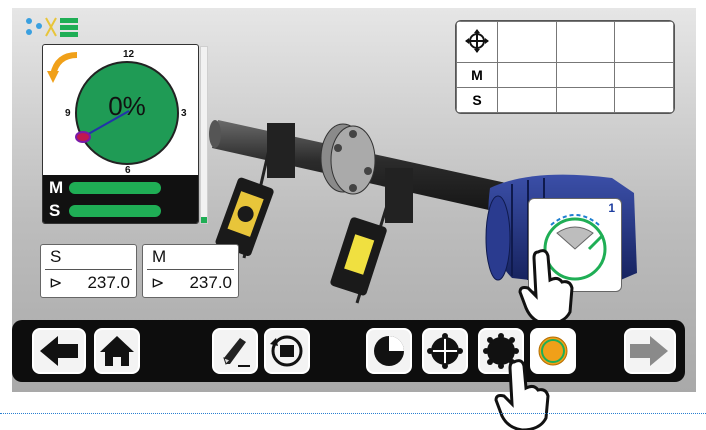 The height and width of the screenshot is (430, 706). I want to click on results-table: M S, so click(565, 67).